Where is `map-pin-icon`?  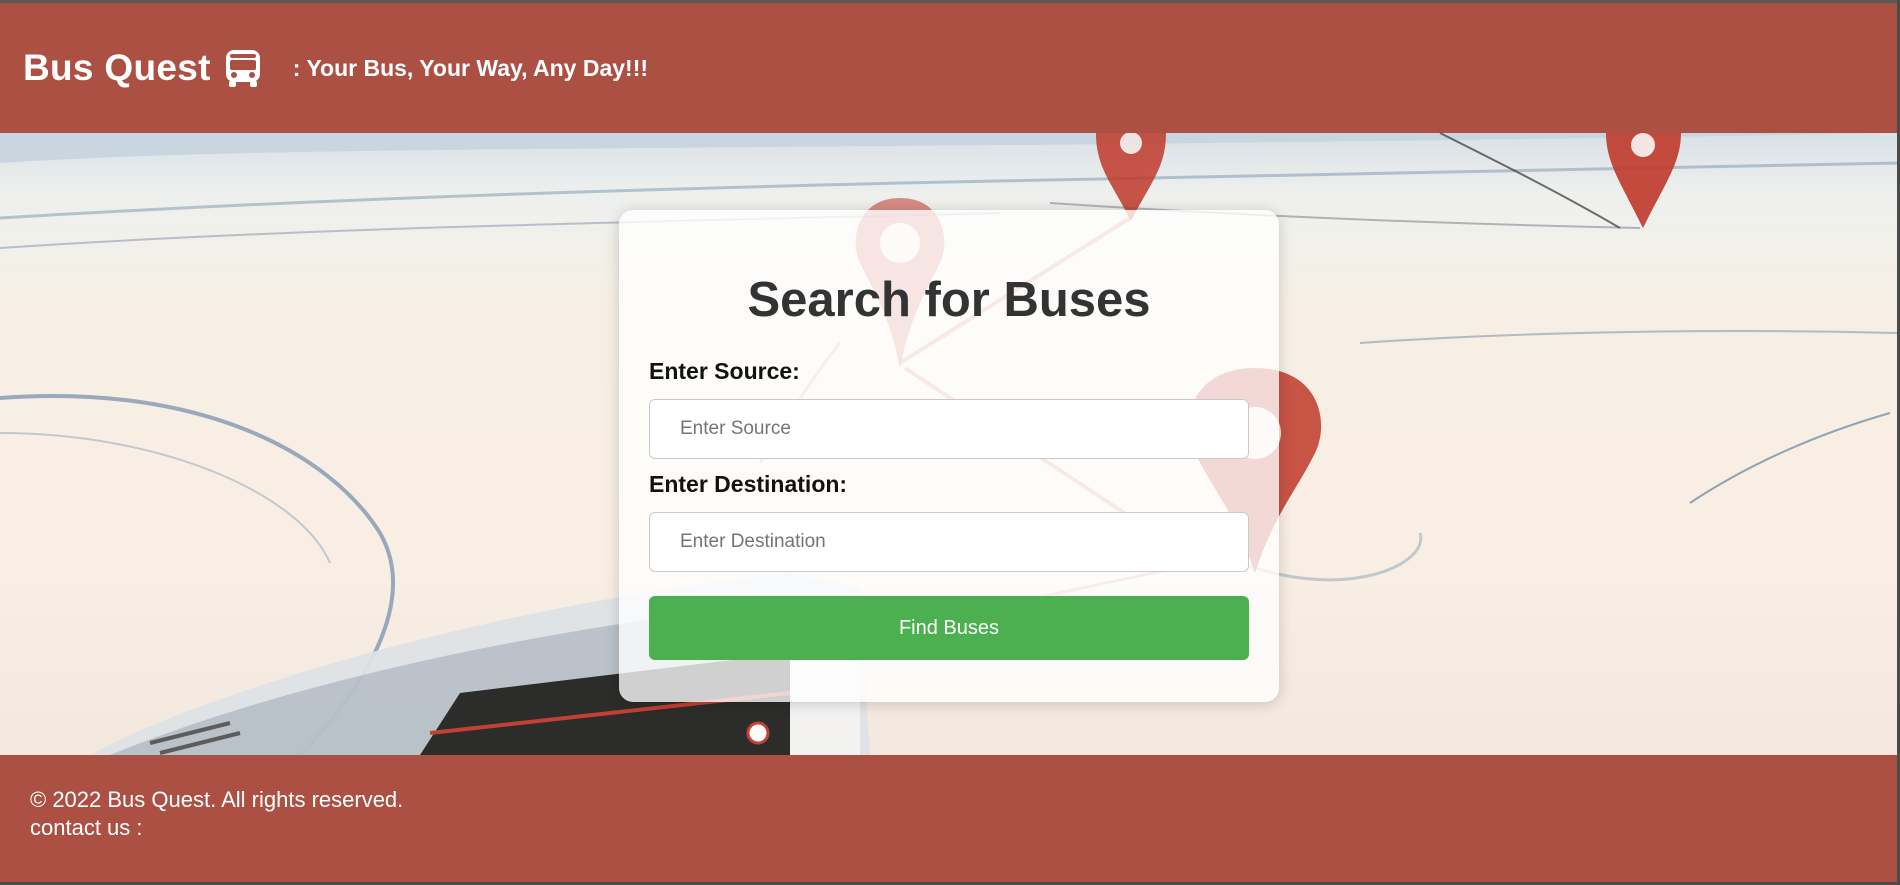
map-pin-icon is located at coordinates (1643, 180).